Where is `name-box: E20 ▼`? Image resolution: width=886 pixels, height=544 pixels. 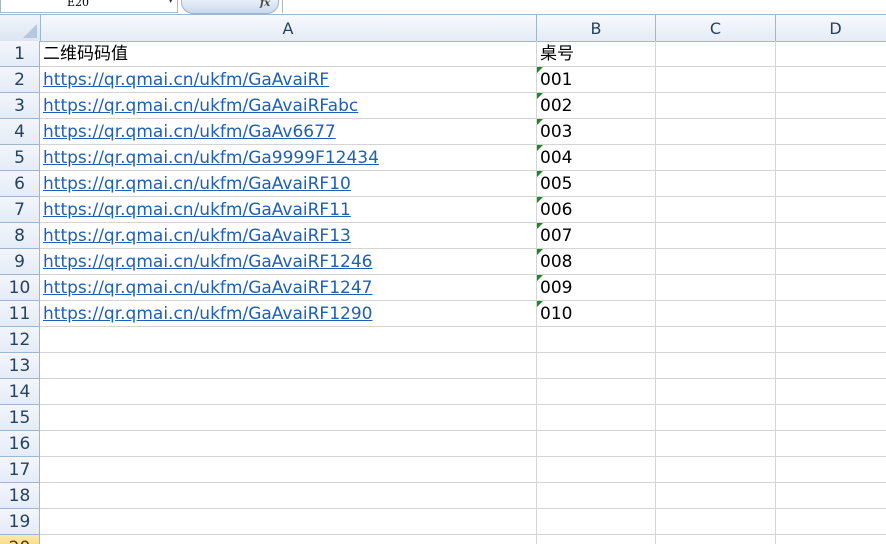
name-box: E20 ▼ is located at coordinates (89, 6).